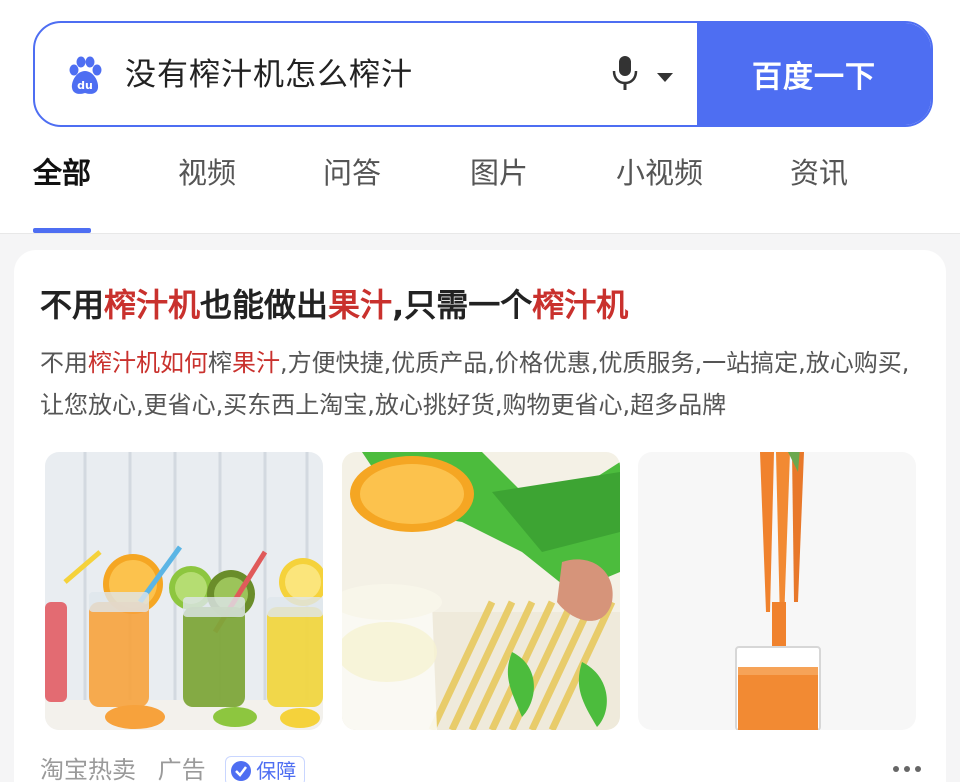 Image resolution: width=960 pixels, height=782 pixels. I want to click on ad-source: 淘宝热卖, so click(88, 769).